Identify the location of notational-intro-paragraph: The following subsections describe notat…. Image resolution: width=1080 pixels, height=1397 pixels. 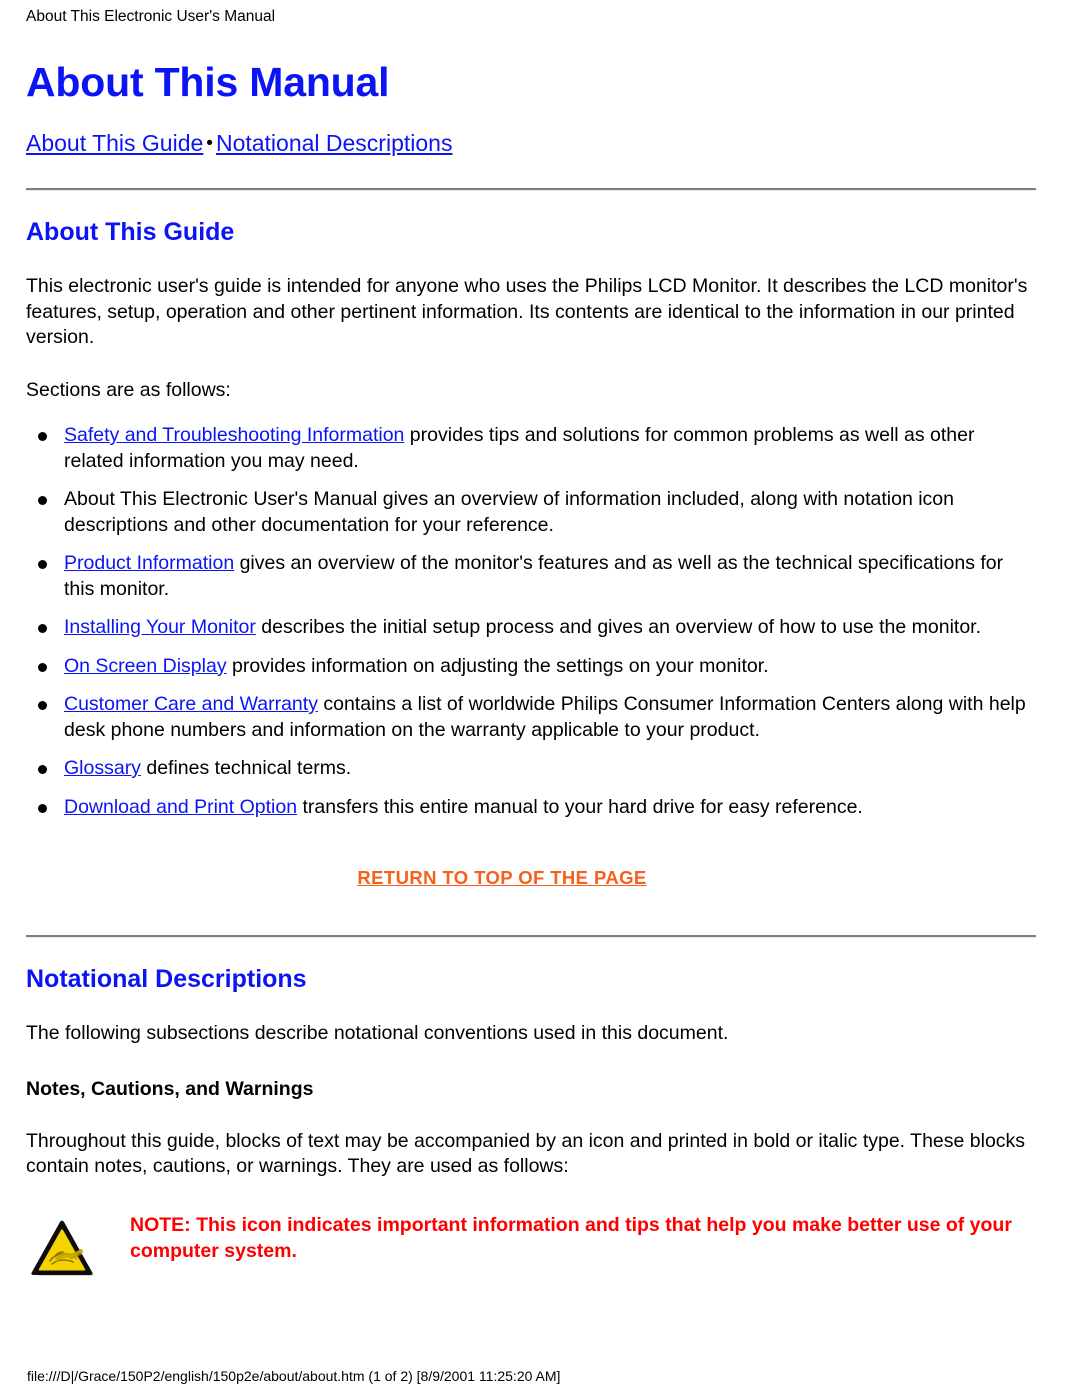
(377, 1033).